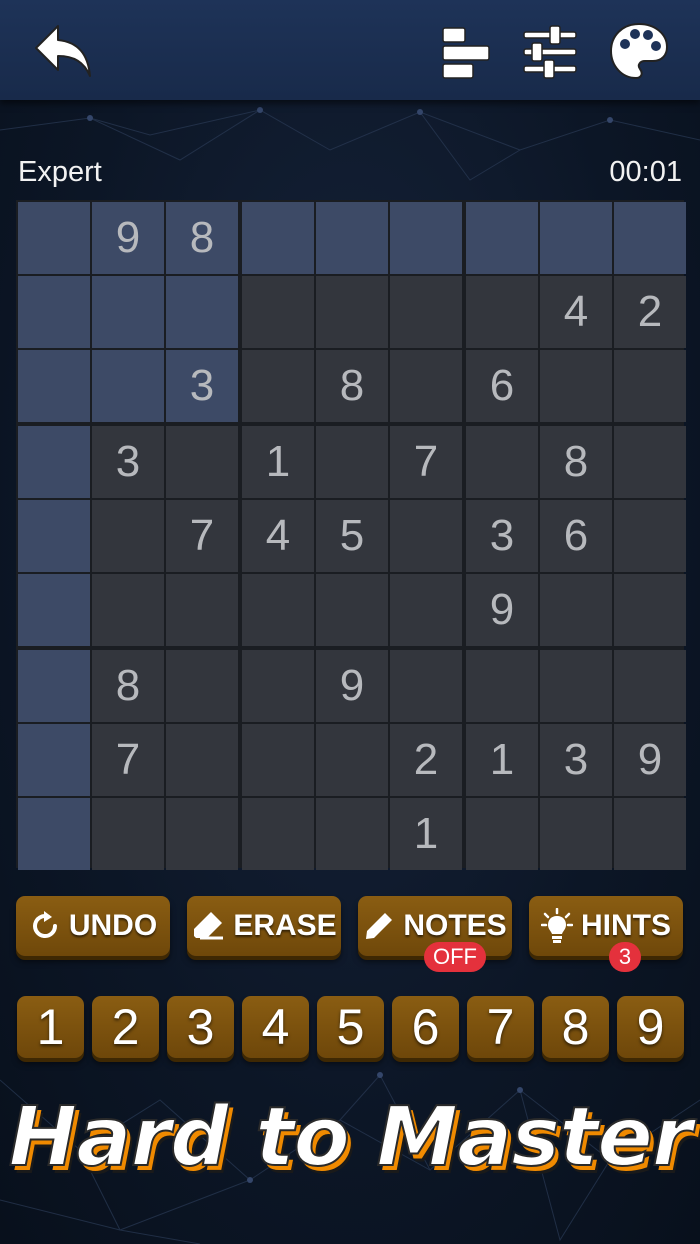  Describe the element at coordinates (350, 1027) in the screenshot. I see `number-button: 5` at that location.